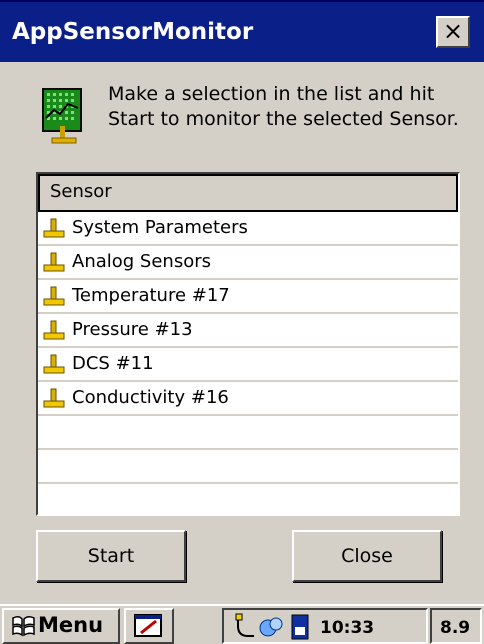 Image resolution: width=484 pixels, height=644 pixels. I want to click on start-button: Start, so click(111, 556).